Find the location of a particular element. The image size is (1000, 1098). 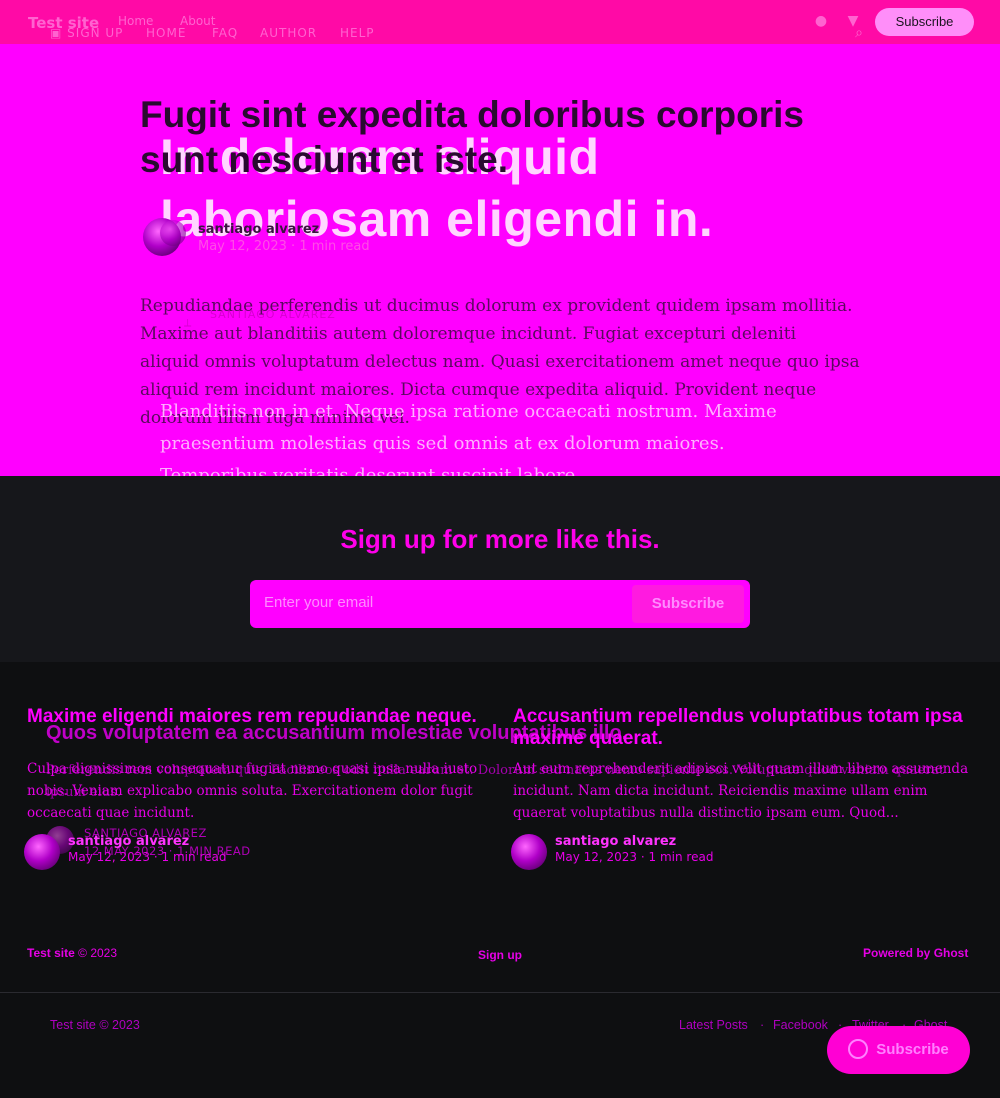

post-date: May 12, 2023 is located at coordinates (242, 246).